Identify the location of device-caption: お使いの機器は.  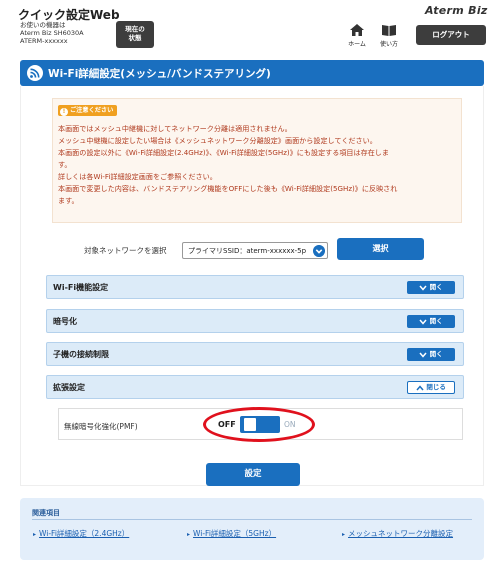
(43, 25).